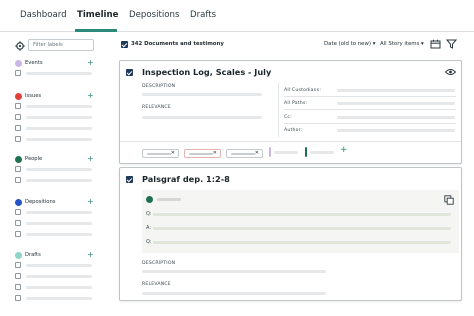  I want to click on story-items-dropdown: All Story items ▾, so click(402, 44).